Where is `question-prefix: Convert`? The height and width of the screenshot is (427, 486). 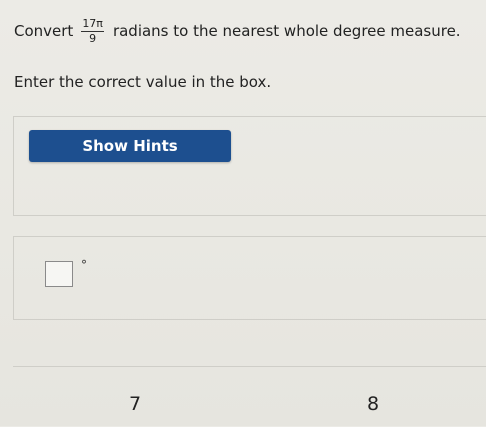 question-prefix: Convert is located at coordinates (44, 30).